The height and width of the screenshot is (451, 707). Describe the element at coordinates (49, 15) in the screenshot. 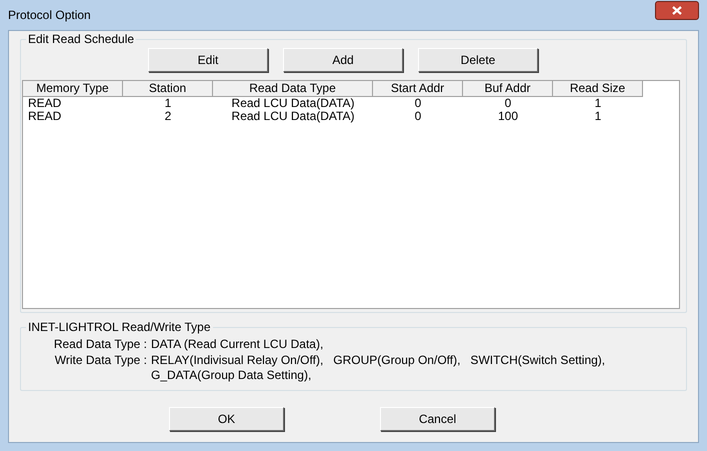

I see `window-title: Protocol Option` at that location.